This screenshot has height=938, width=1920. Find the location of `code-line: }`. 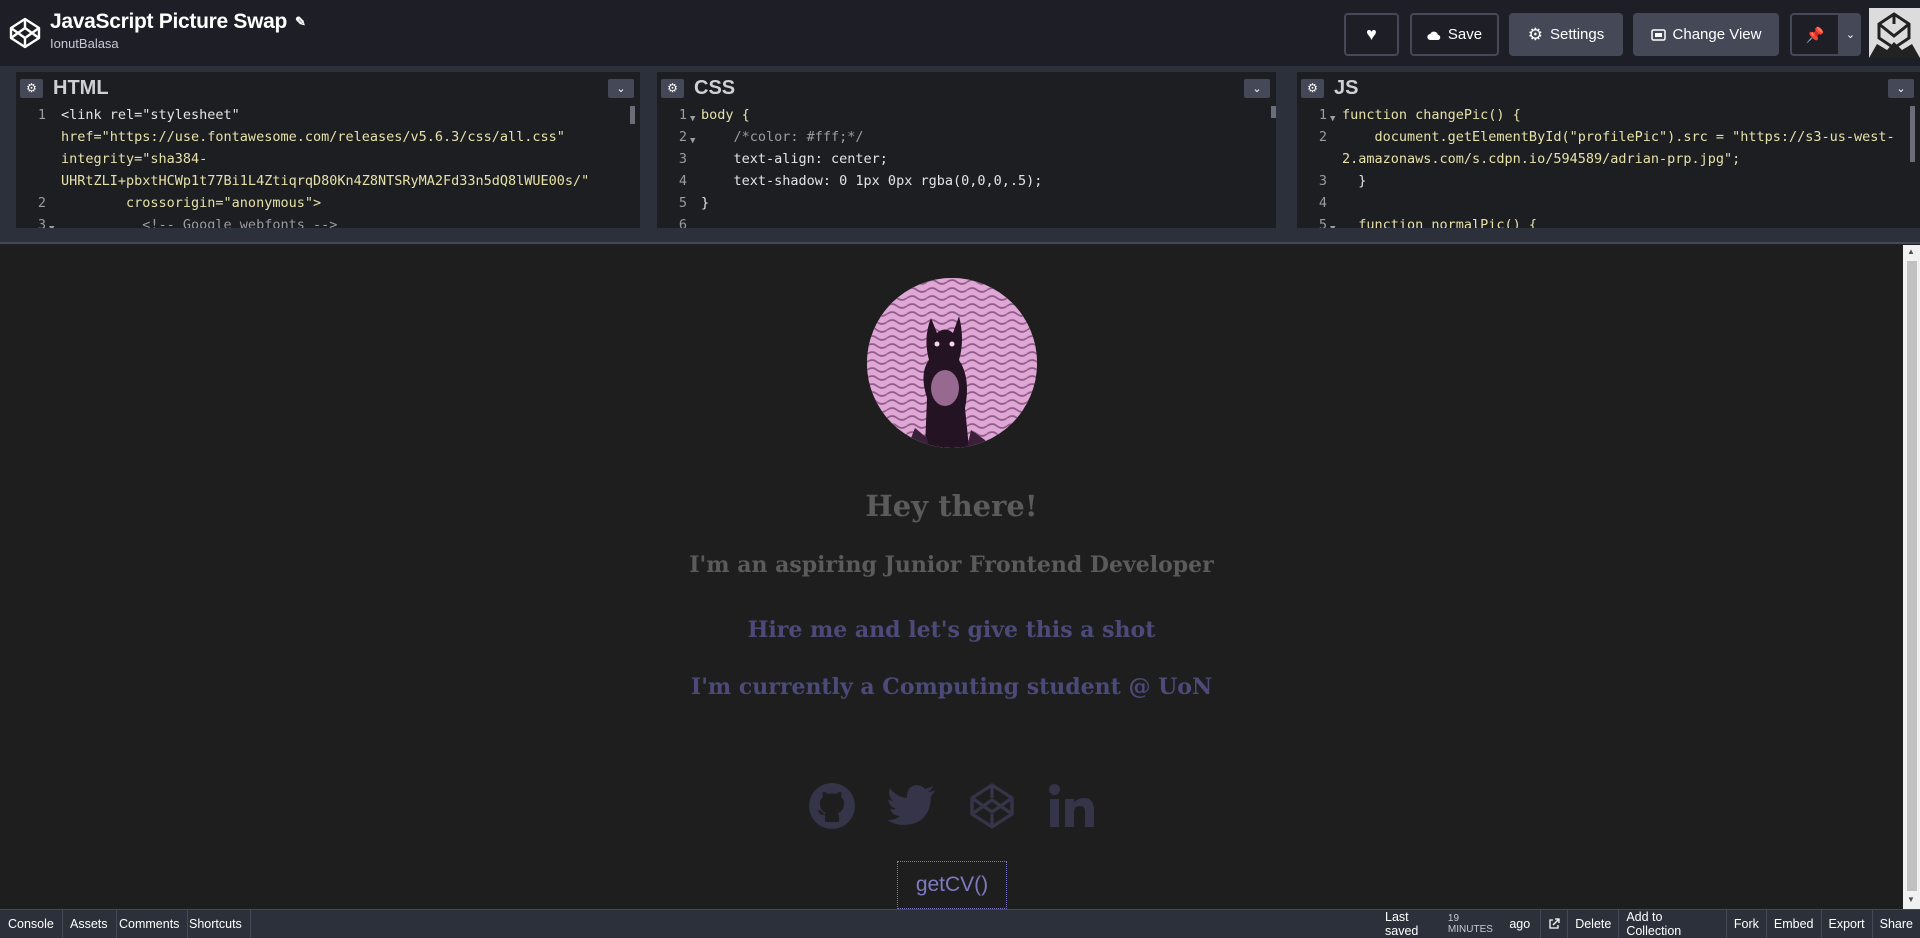

code-line: } is located at coordinates (705, 203).